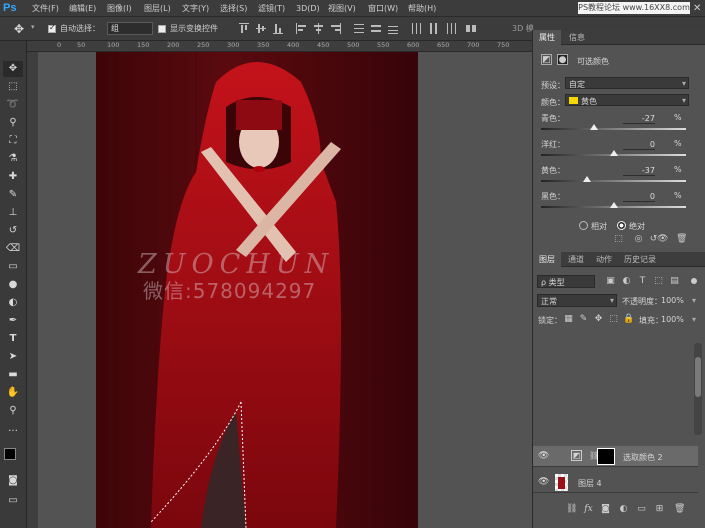  I want to click on filter-smart-icon: ▤, so click(674, 281).